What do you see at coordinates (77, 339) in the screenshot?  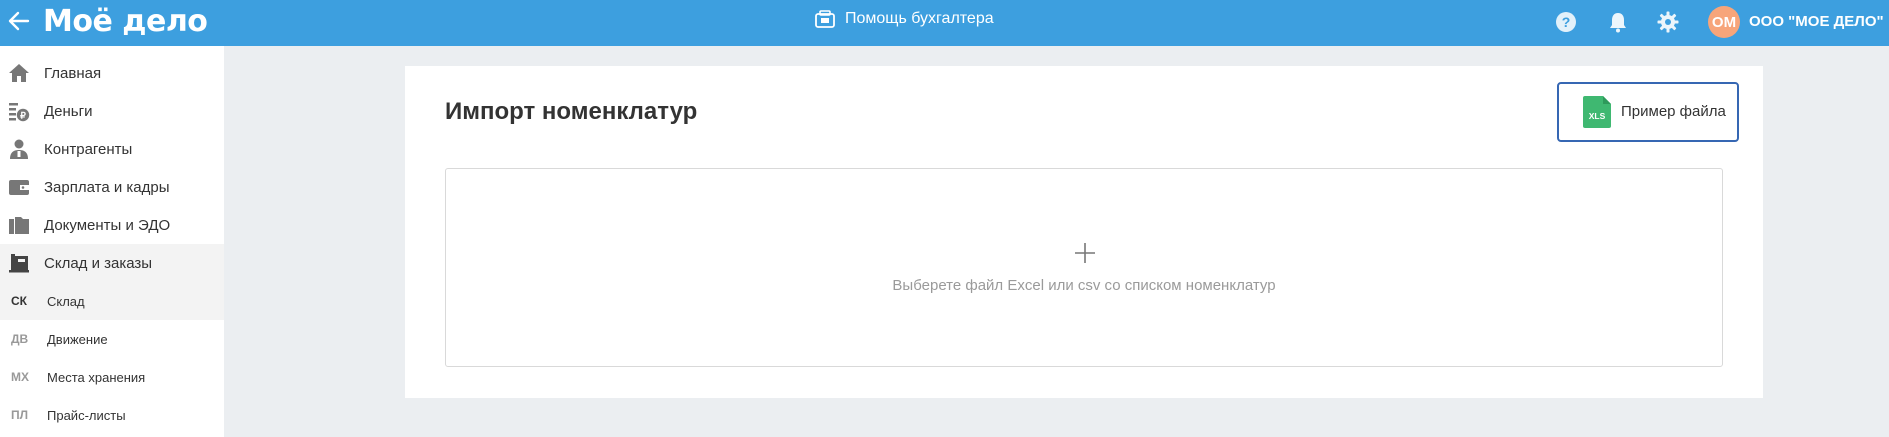 I see `subitem-label: Движение` at bounding box center [77, 339].